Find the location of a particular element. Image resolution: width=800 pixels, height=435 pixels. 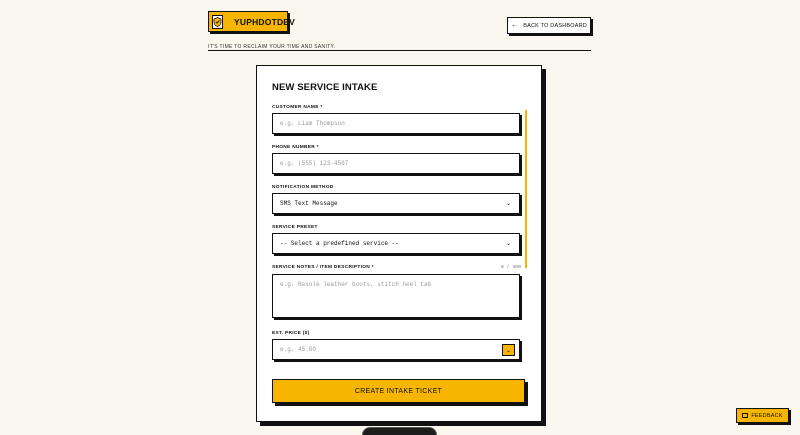

brand-logo: YUPHDOTDEV is located at coordinates (251, 21).